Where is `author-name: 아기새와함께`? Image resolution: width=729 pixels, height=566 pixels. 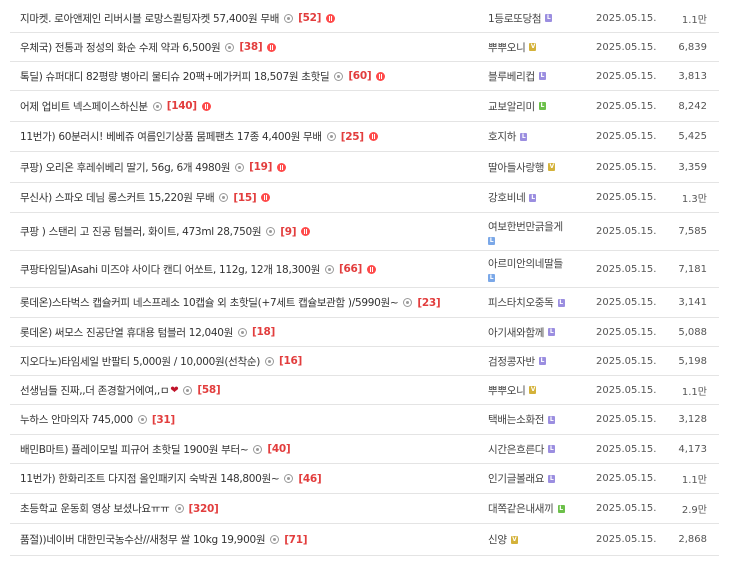 author-name: 아기새와함께 is located at coordinates (516, 332).